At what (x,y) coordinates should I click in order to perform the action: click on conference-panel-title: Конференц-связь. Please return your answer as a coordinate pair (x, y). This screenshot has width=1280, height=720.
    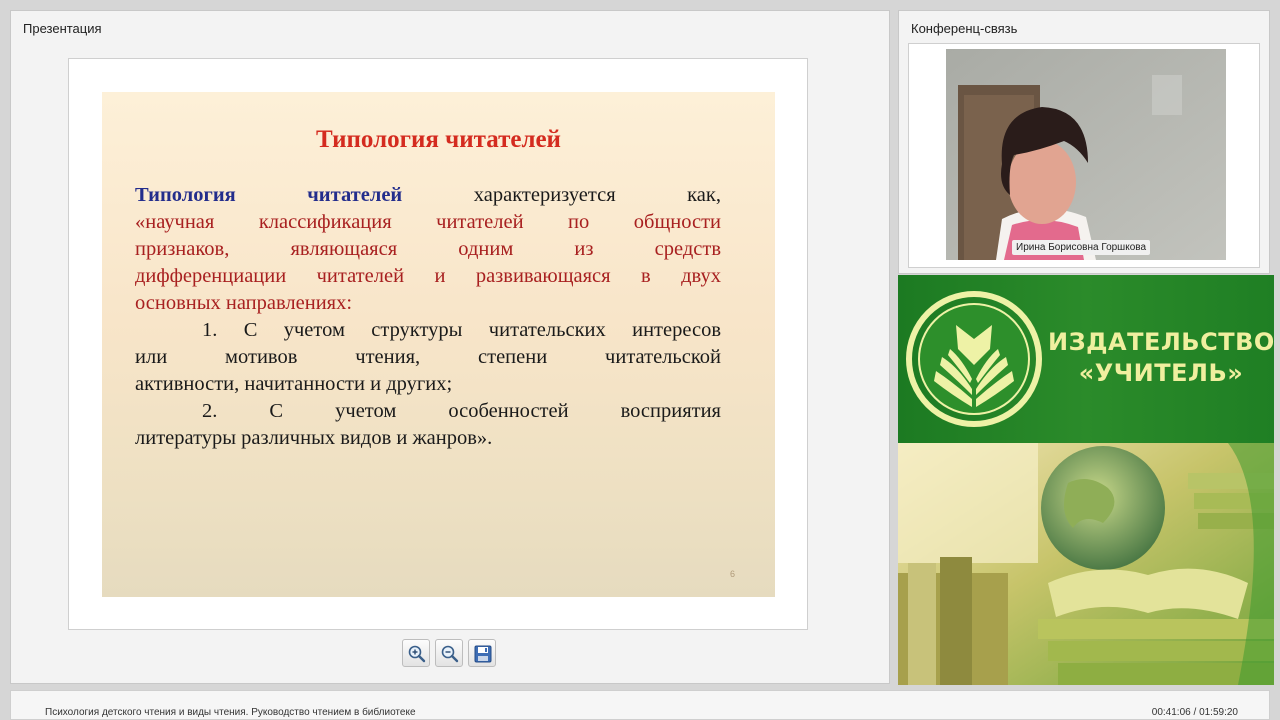
    Looking at the image, I should click on (964, 28).